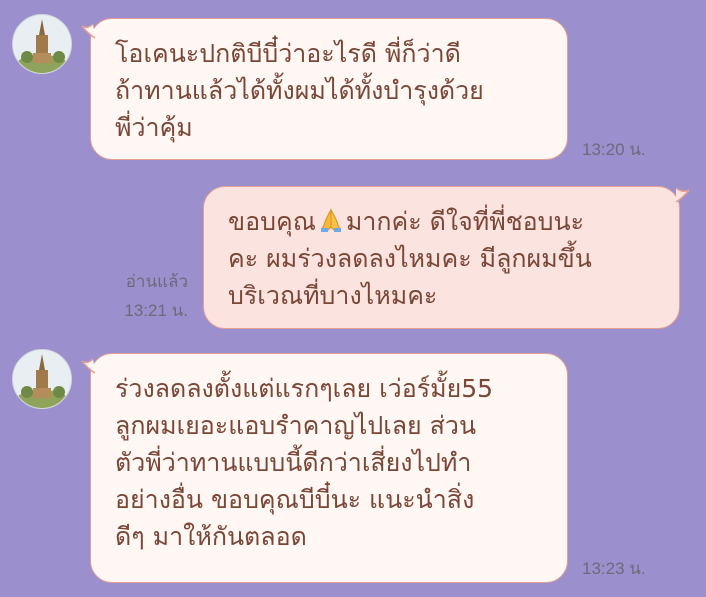  Describe the element at coordinates (146, 296) in the screenshot. I see `read-receipt: อ่านแล้ว 13:21 น.` at that location.